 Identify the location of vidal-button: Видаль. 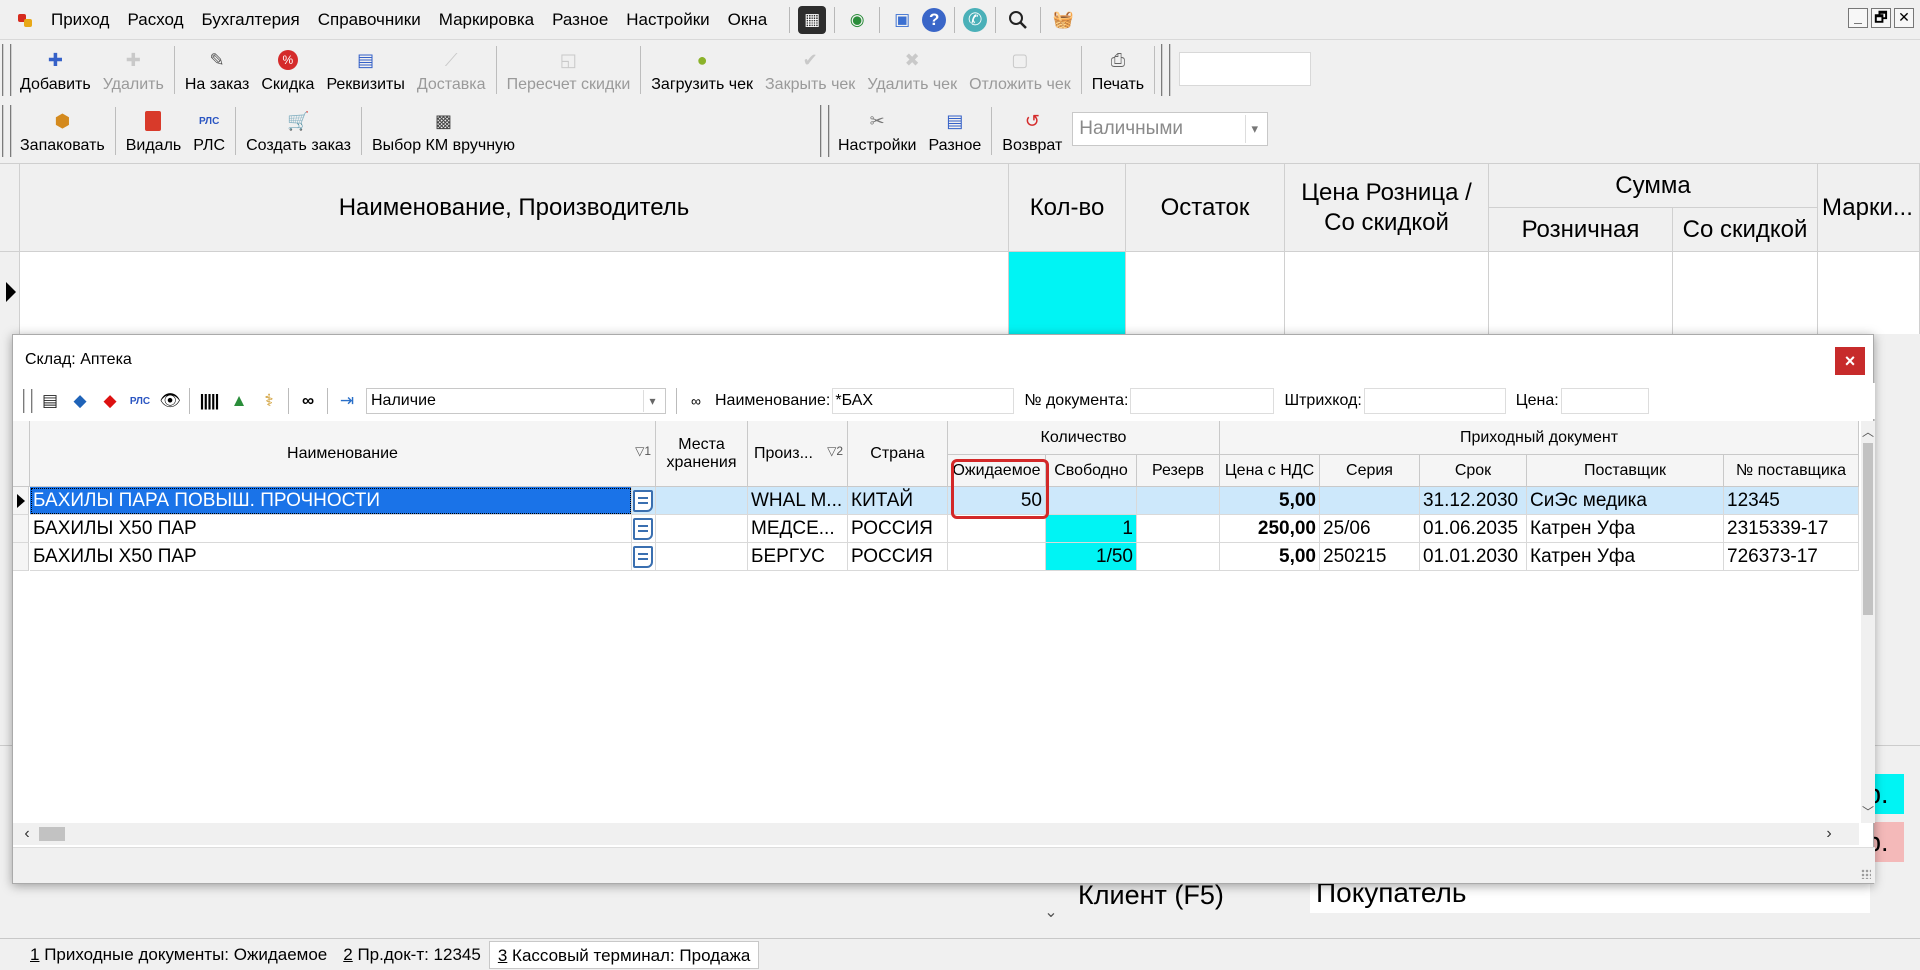
(154, 131).